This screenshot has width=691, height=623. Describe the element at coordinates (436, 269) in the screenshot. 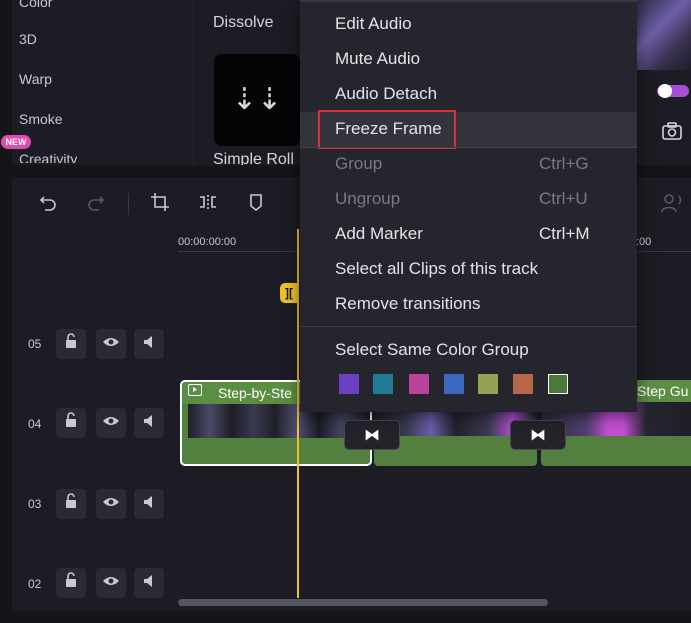

I see `menu-item-select-all-clips: Select all Clips of this track` at that location.